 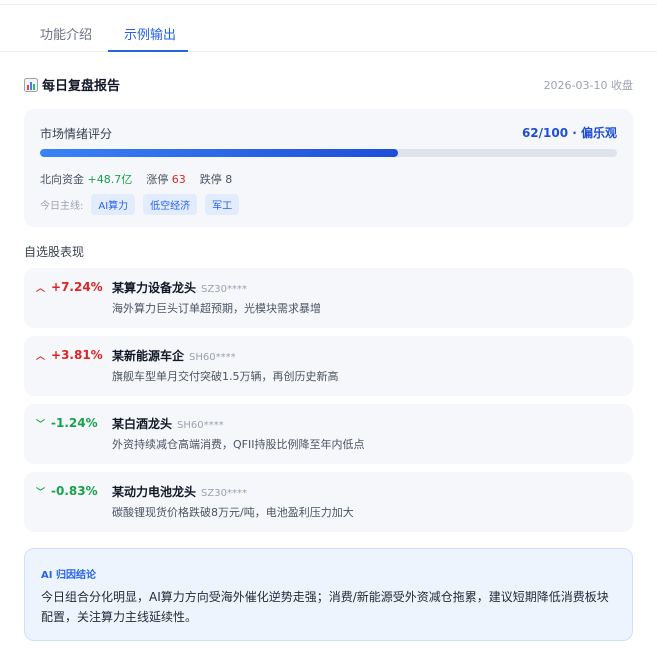 I want to click on tab-features: 功能介绍, so click(x=66, y=33).